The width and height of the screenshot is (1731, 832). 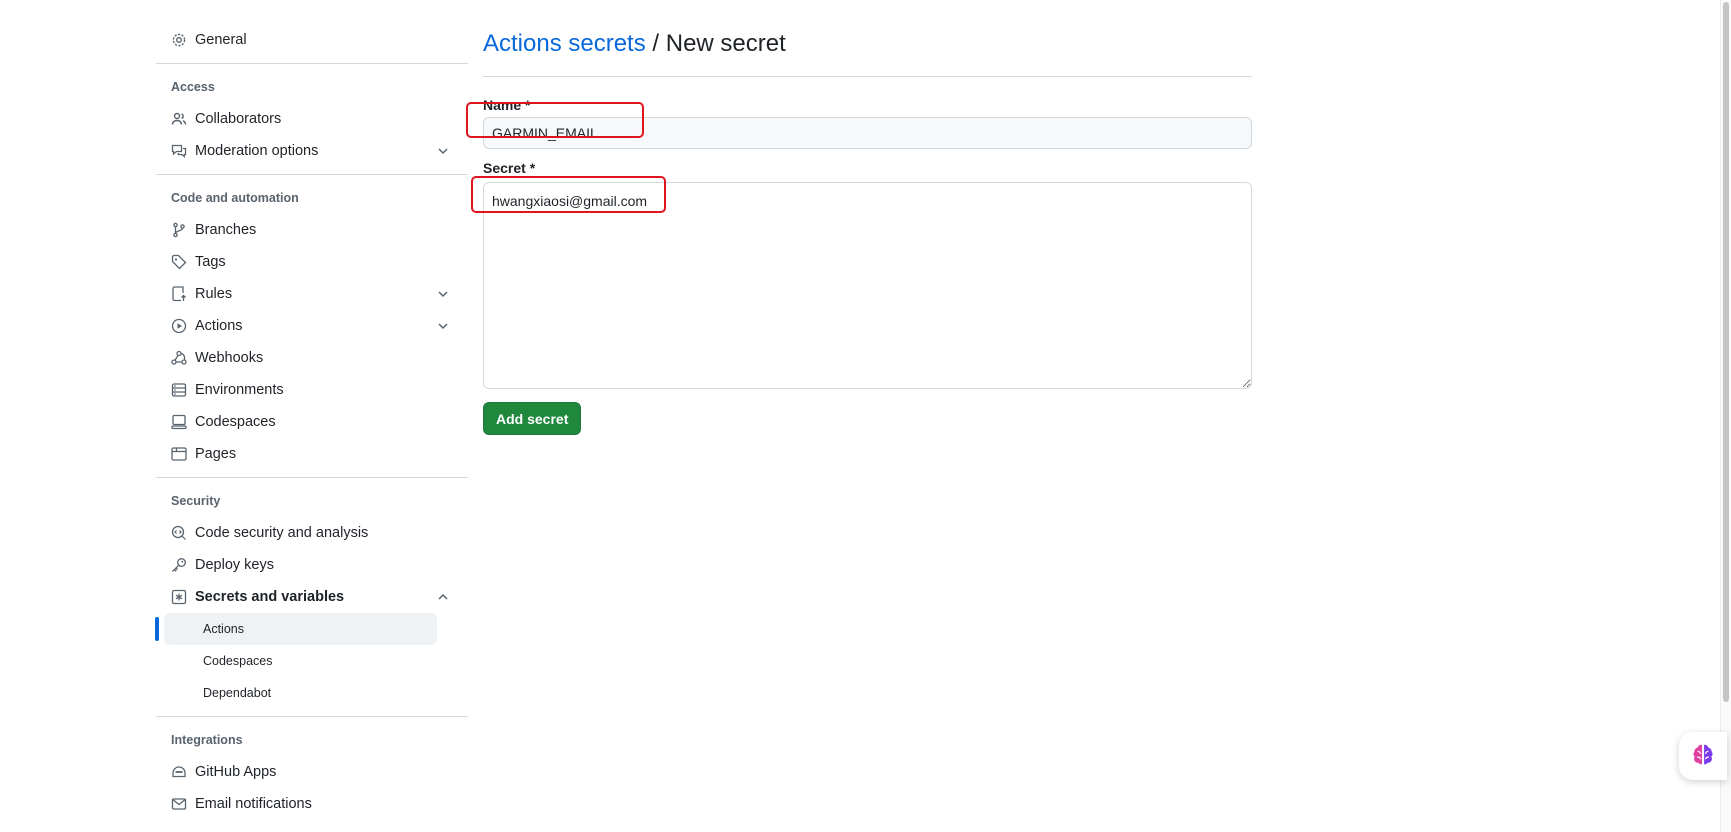 I want to click on secret-label: Secret *, so click(x=509, y=168).